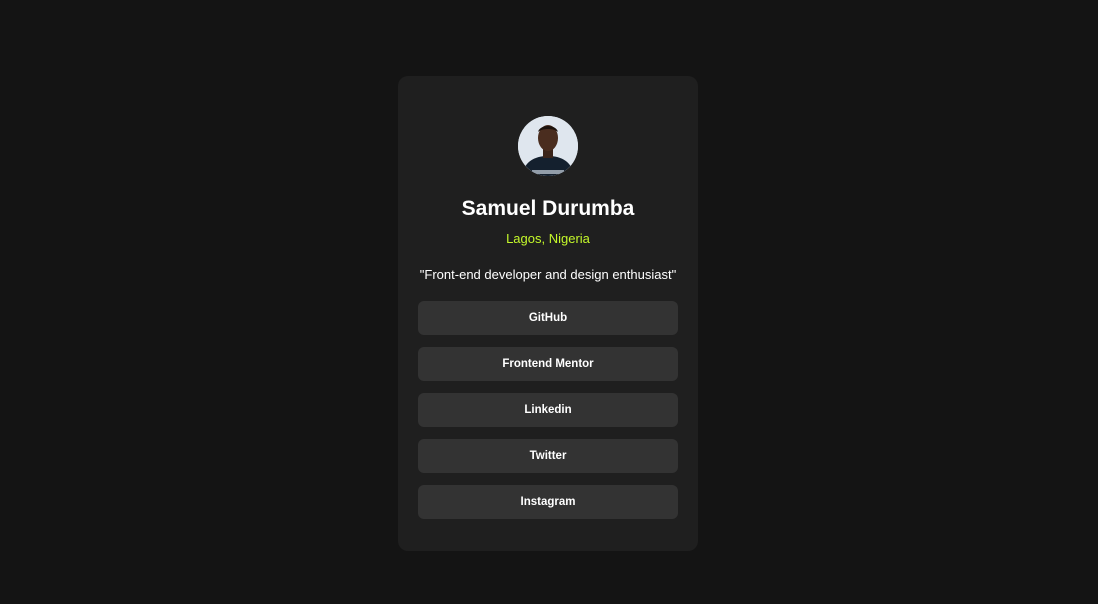  I want to click on avatar-photo, so click(548, 146).